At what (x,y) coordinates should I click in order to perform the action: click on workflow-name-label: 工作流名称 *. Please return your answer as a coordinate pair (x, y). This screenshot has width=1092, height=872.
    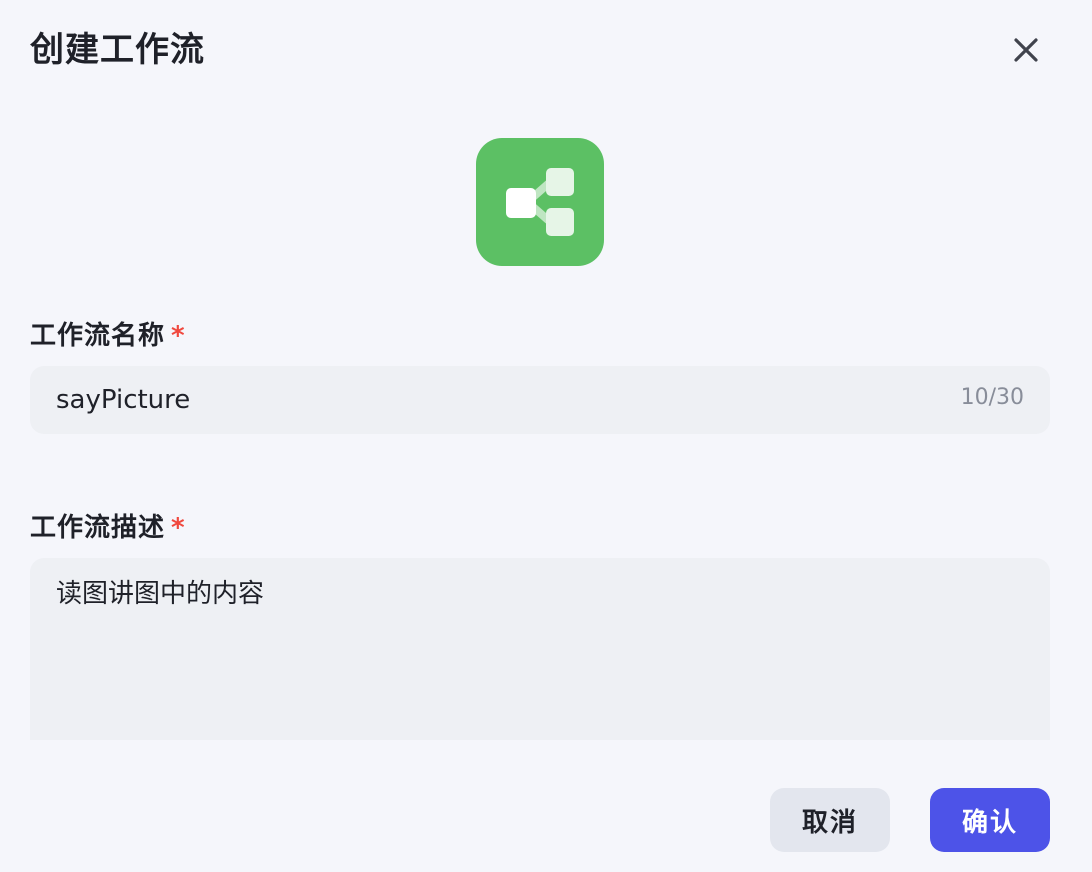
    Looking at the image, I should click on (108, 336).